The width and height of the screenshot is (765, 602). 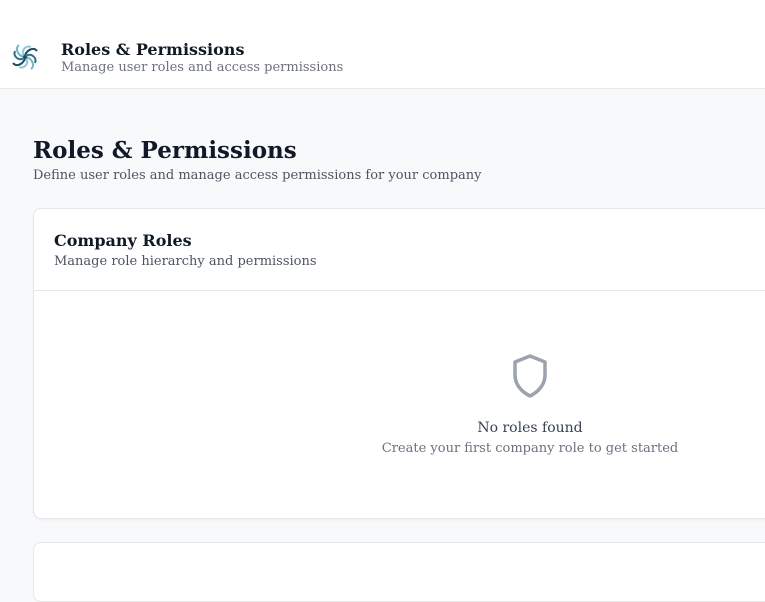 What do you see at coordinates (25, 57) in the screenshot?
I see `flower-logo-icon` at bounding box center [25, 57].